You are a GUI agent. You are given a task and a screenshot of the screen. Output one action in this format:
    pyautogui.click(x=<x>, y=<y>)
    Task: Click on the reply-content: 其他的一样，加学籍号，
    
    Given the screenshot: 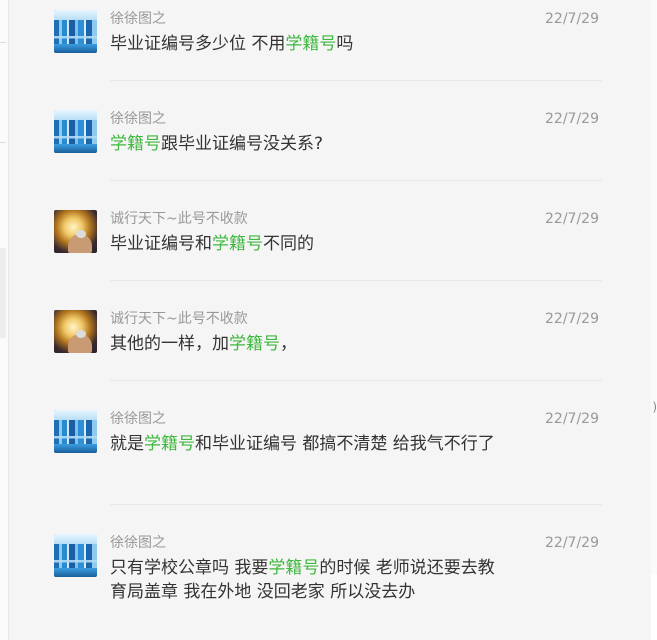 What is the action you would take?
    pyautogui.click(x=310, y=344)
    